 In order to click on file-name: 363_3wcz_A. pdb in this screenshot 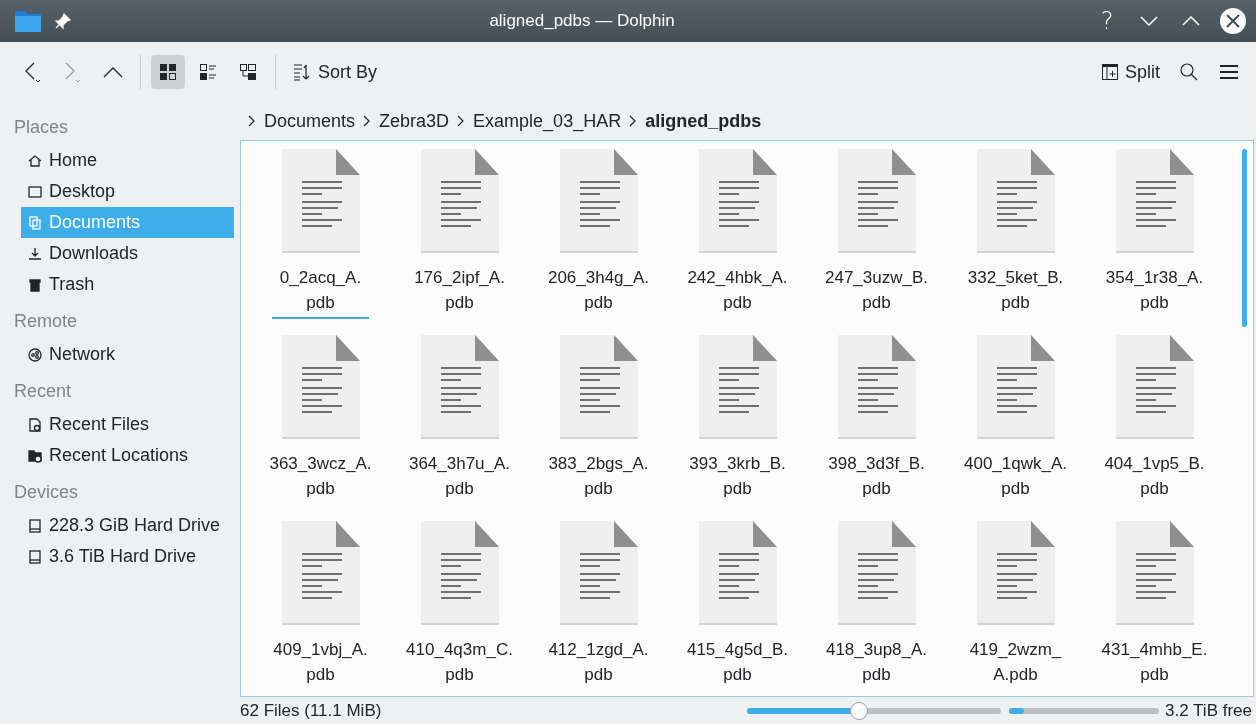, I will do `click(320, 478)`.